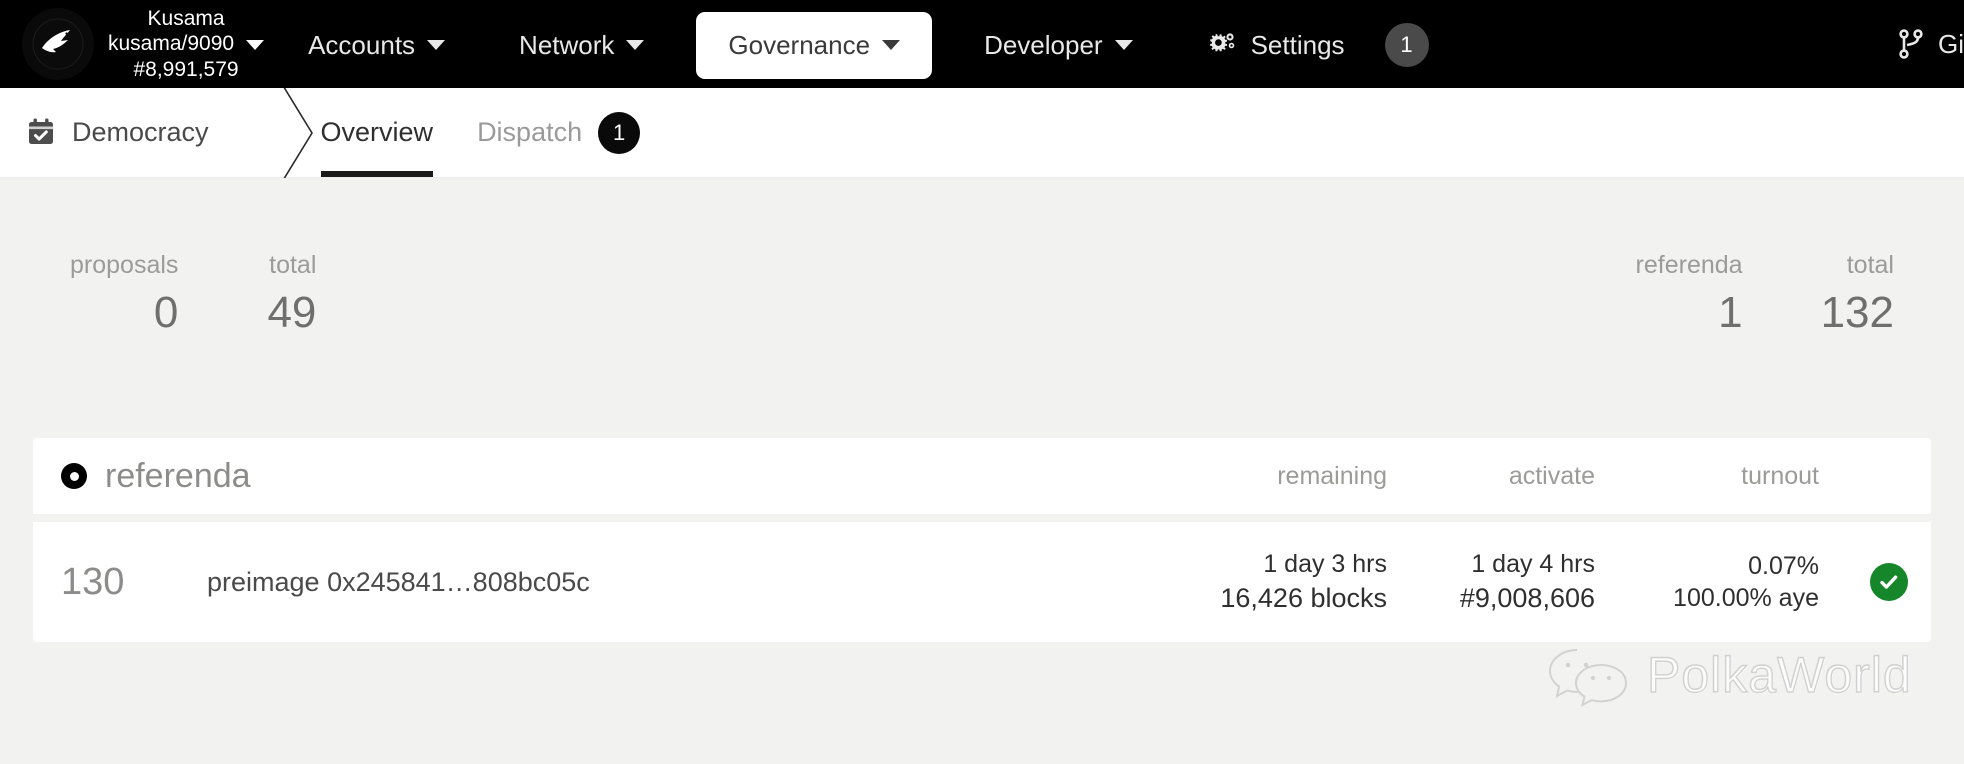  What do you see at coordinates (41, 133) in the screenshot?
I see `calendar-check-icon` at bounding box center [41, 133].